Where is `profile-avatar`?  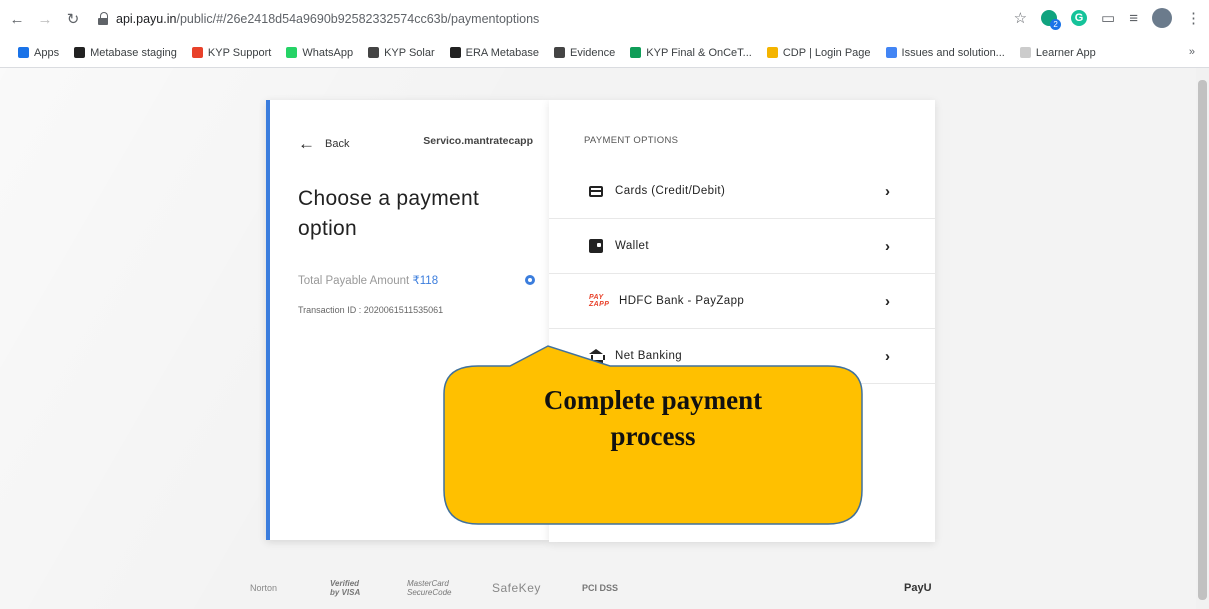
profile-avatar is located at coordinates (1162, 18).